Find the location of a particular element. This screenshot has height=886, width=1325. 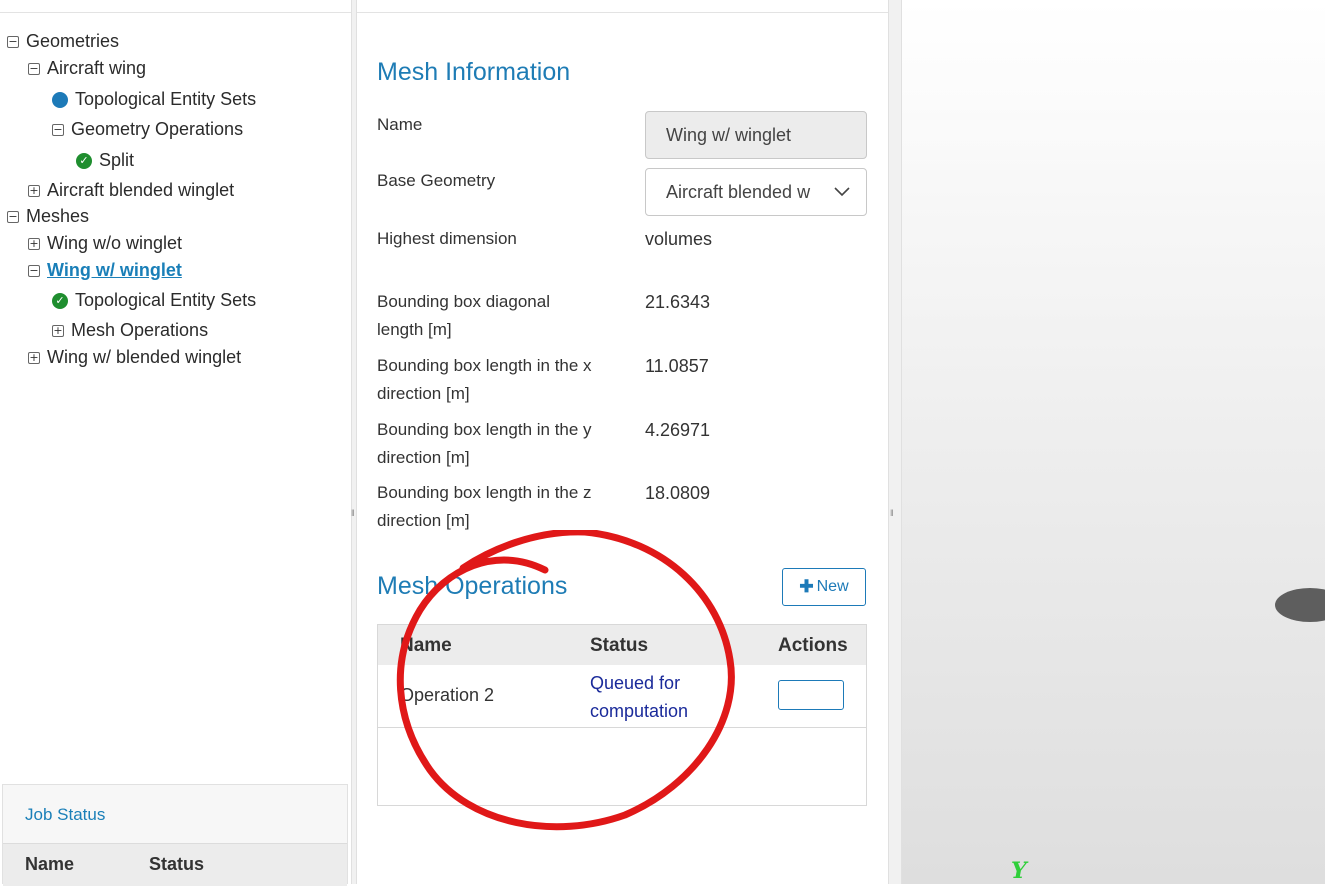

table-row: Operation 2 Queued for computation is located at coordinates (622, 696).